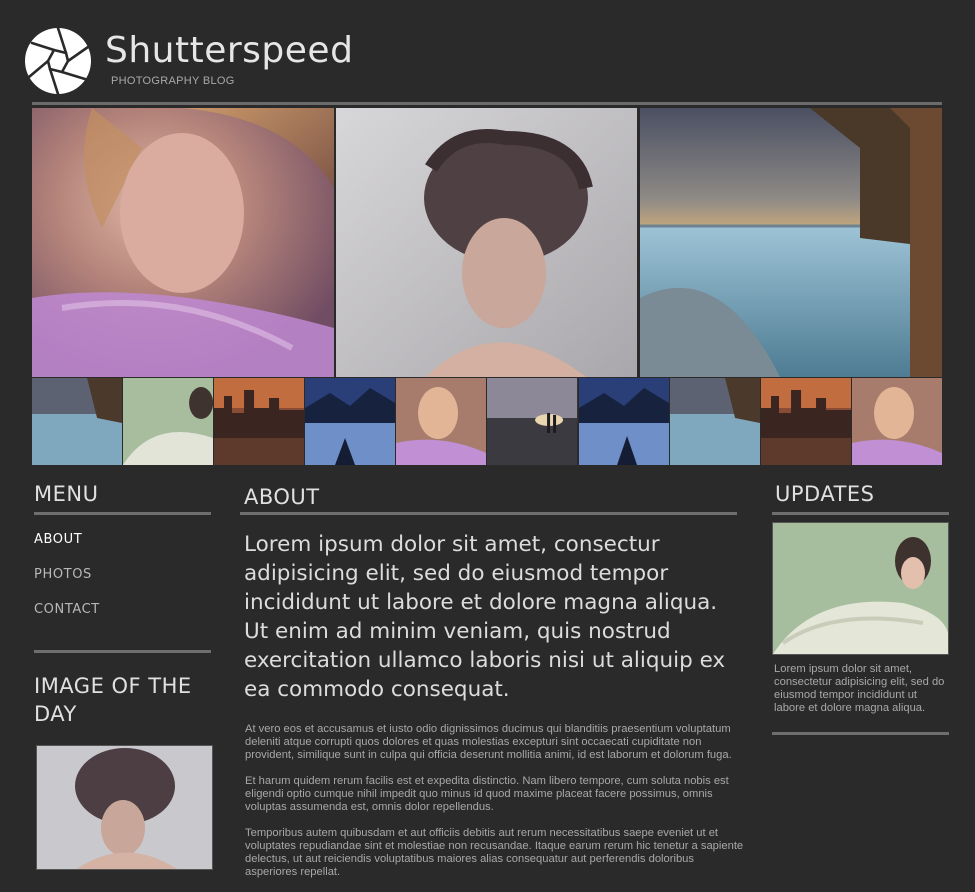 This screenshot has width=975, height=892. I want to click on thumbnail-strip, so click(487, 421).